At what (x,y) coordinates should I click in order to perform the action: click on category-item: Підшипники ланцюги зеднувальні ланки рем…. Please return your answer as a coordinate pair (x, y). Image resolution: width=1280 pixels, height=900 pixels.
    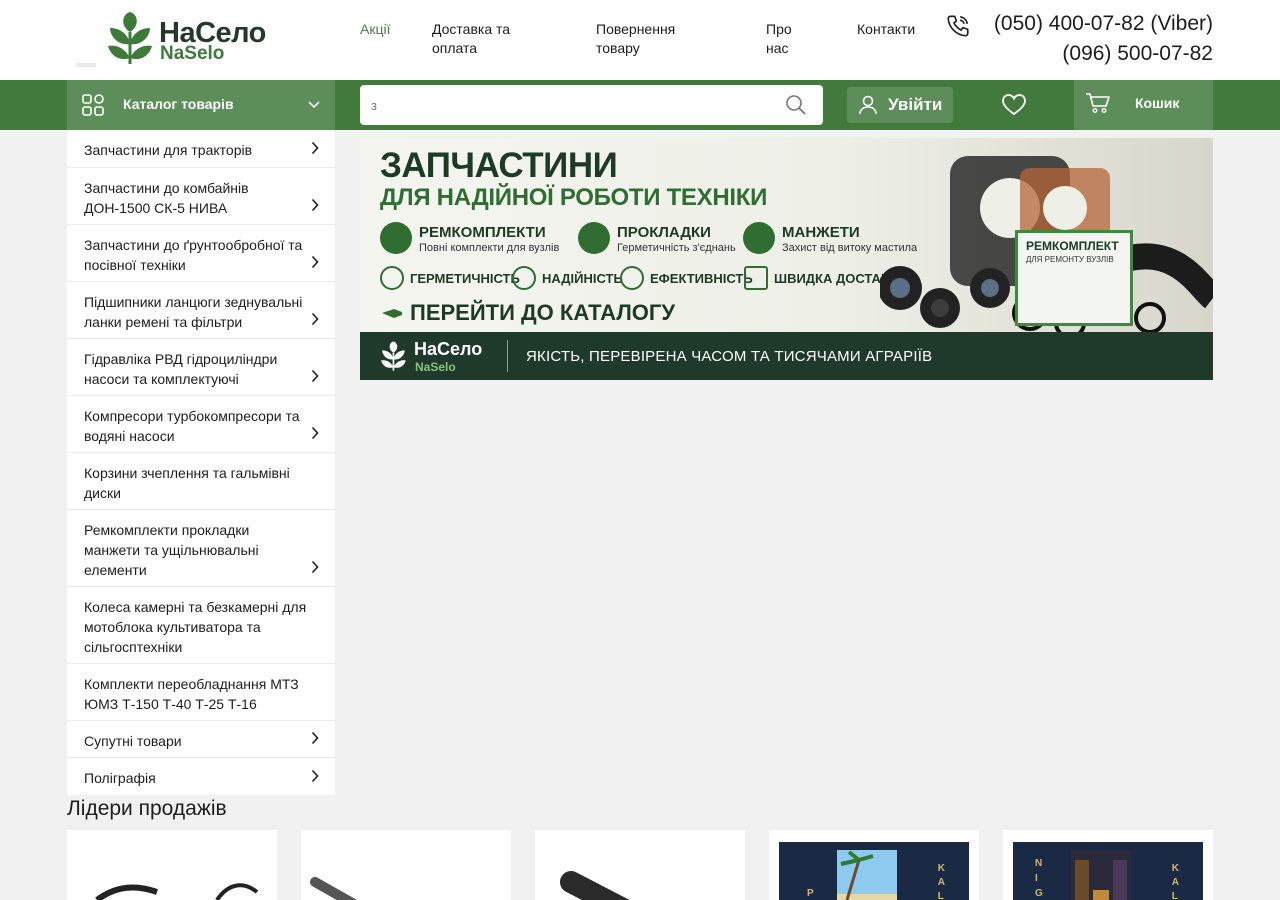
    Looking at the image, I should click on (201, 310).